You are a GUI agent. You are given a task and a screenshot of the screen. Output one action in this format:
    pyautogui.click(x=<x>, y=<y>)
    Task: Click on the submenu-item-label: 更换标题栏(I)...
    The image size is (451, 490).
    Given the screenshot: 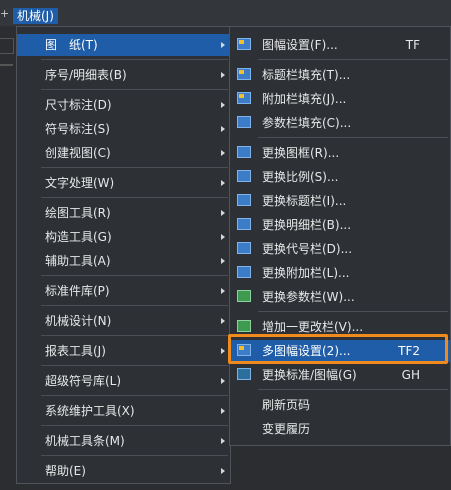 What is the action you would take?
    pyautogui.click(x=304, y=201)
    